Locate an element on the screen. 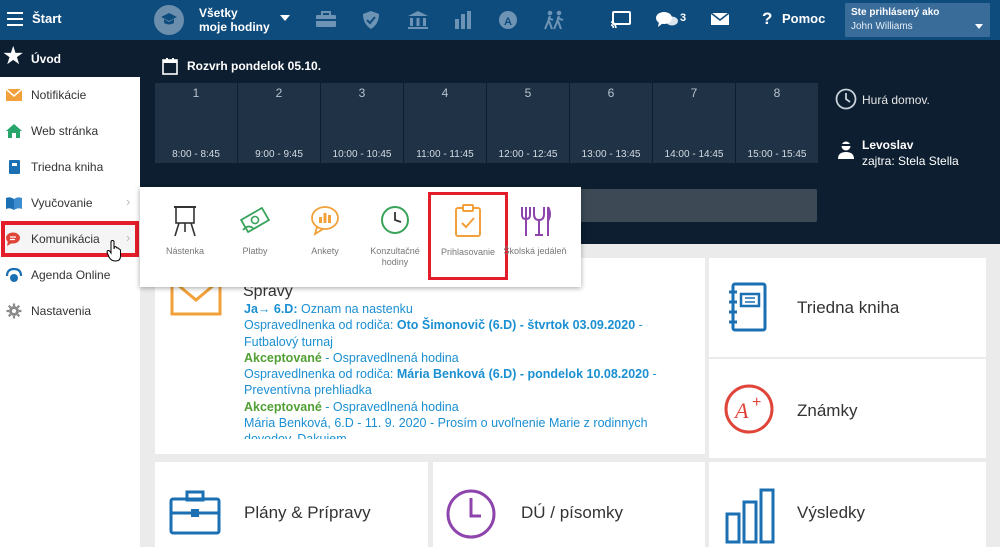 This screenshot has width=1000, height=547. period-cell: 8 15:00 - 15:45 is located at coordinates (777, 123).